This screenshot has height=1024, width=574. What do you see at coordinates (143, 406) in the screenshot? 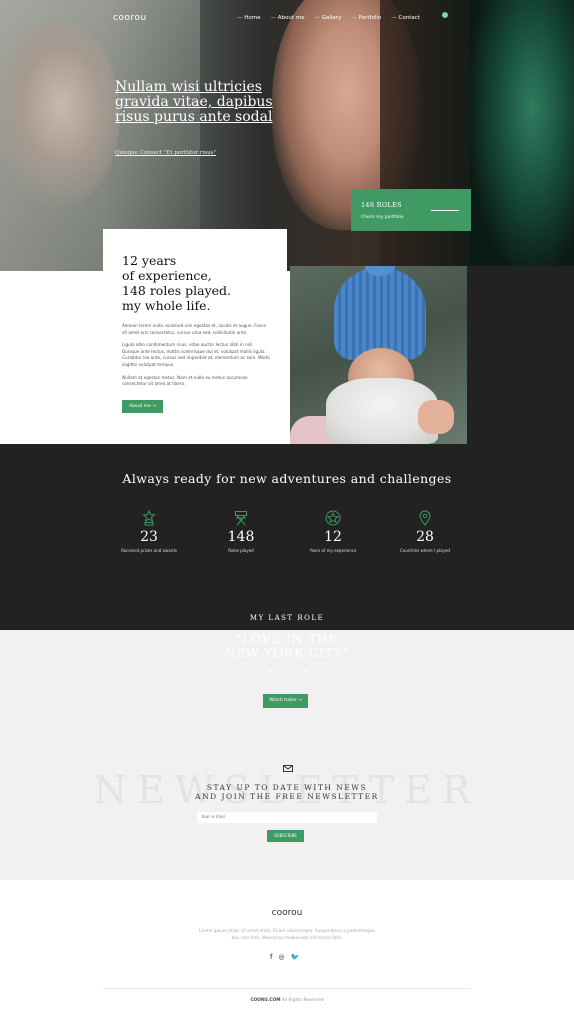
I see `about-me-button: About me →` at bounding box center [143, 406].